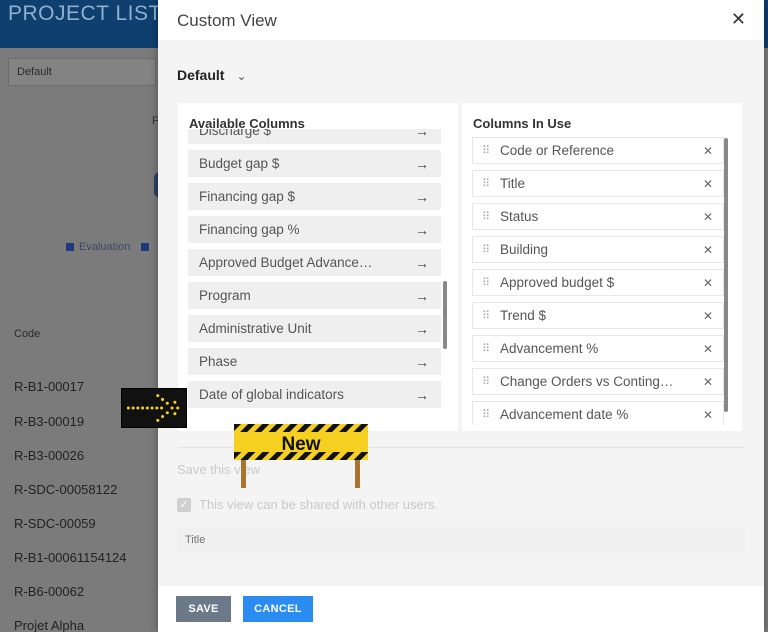 The image size is (768, 632). Describe the element at coordinates (314, 361) in the screenshot. I see `available-column-item: Phase →` at that location.